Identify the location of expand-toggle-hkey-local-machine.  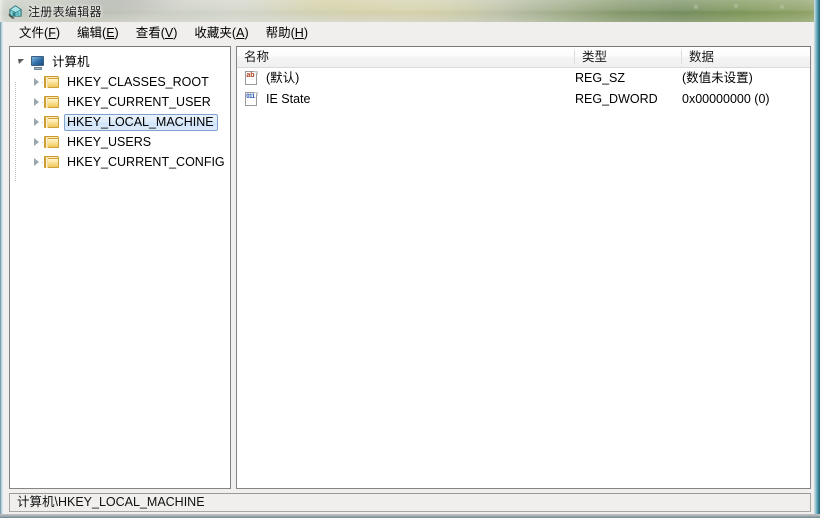
(38, 122).